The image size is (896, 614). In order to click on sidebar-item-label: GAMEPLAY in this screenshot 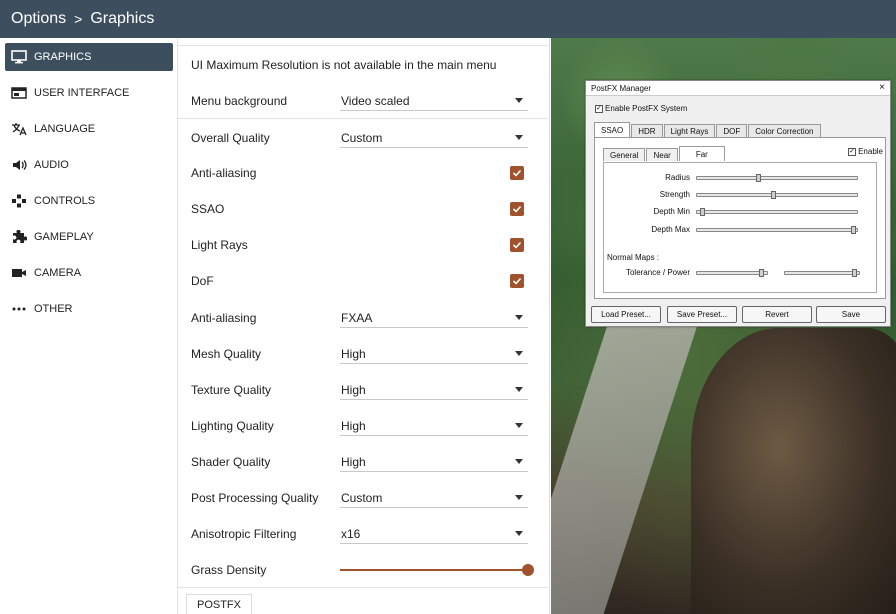, I will do `click(64, 237)`.